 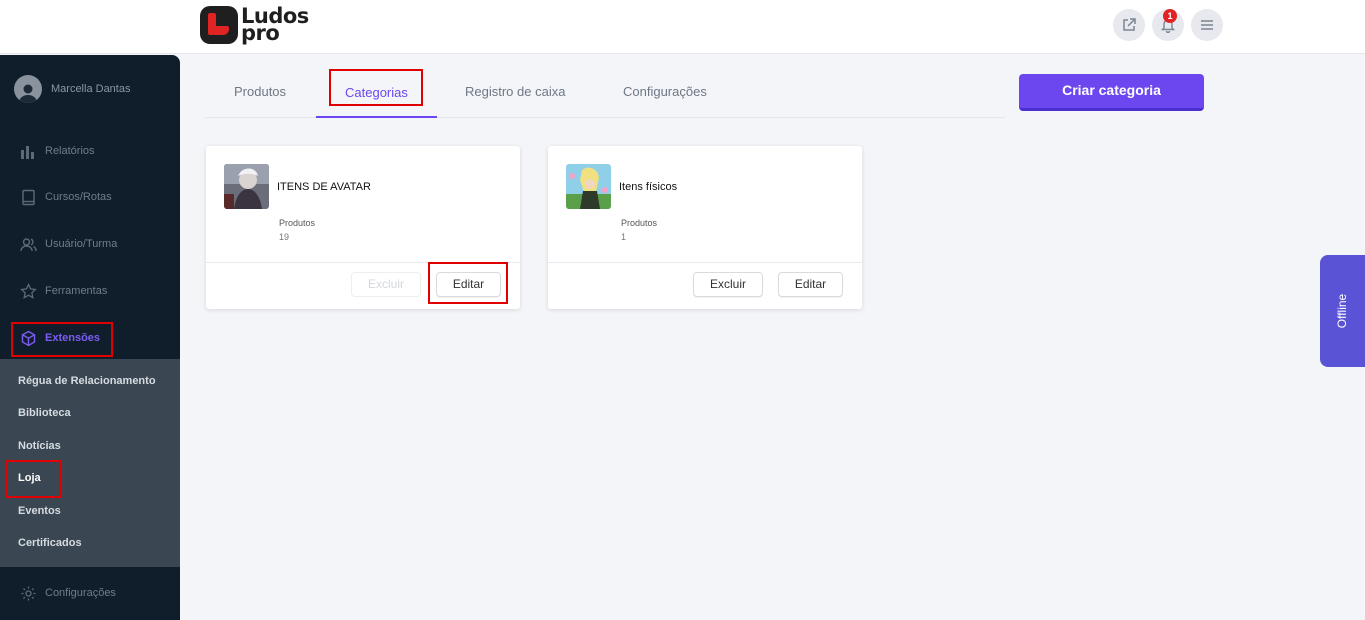 What do you see at coordinates (28, 244) in the screenshot?
I see `users-icon` at bounding box center [28, 244].